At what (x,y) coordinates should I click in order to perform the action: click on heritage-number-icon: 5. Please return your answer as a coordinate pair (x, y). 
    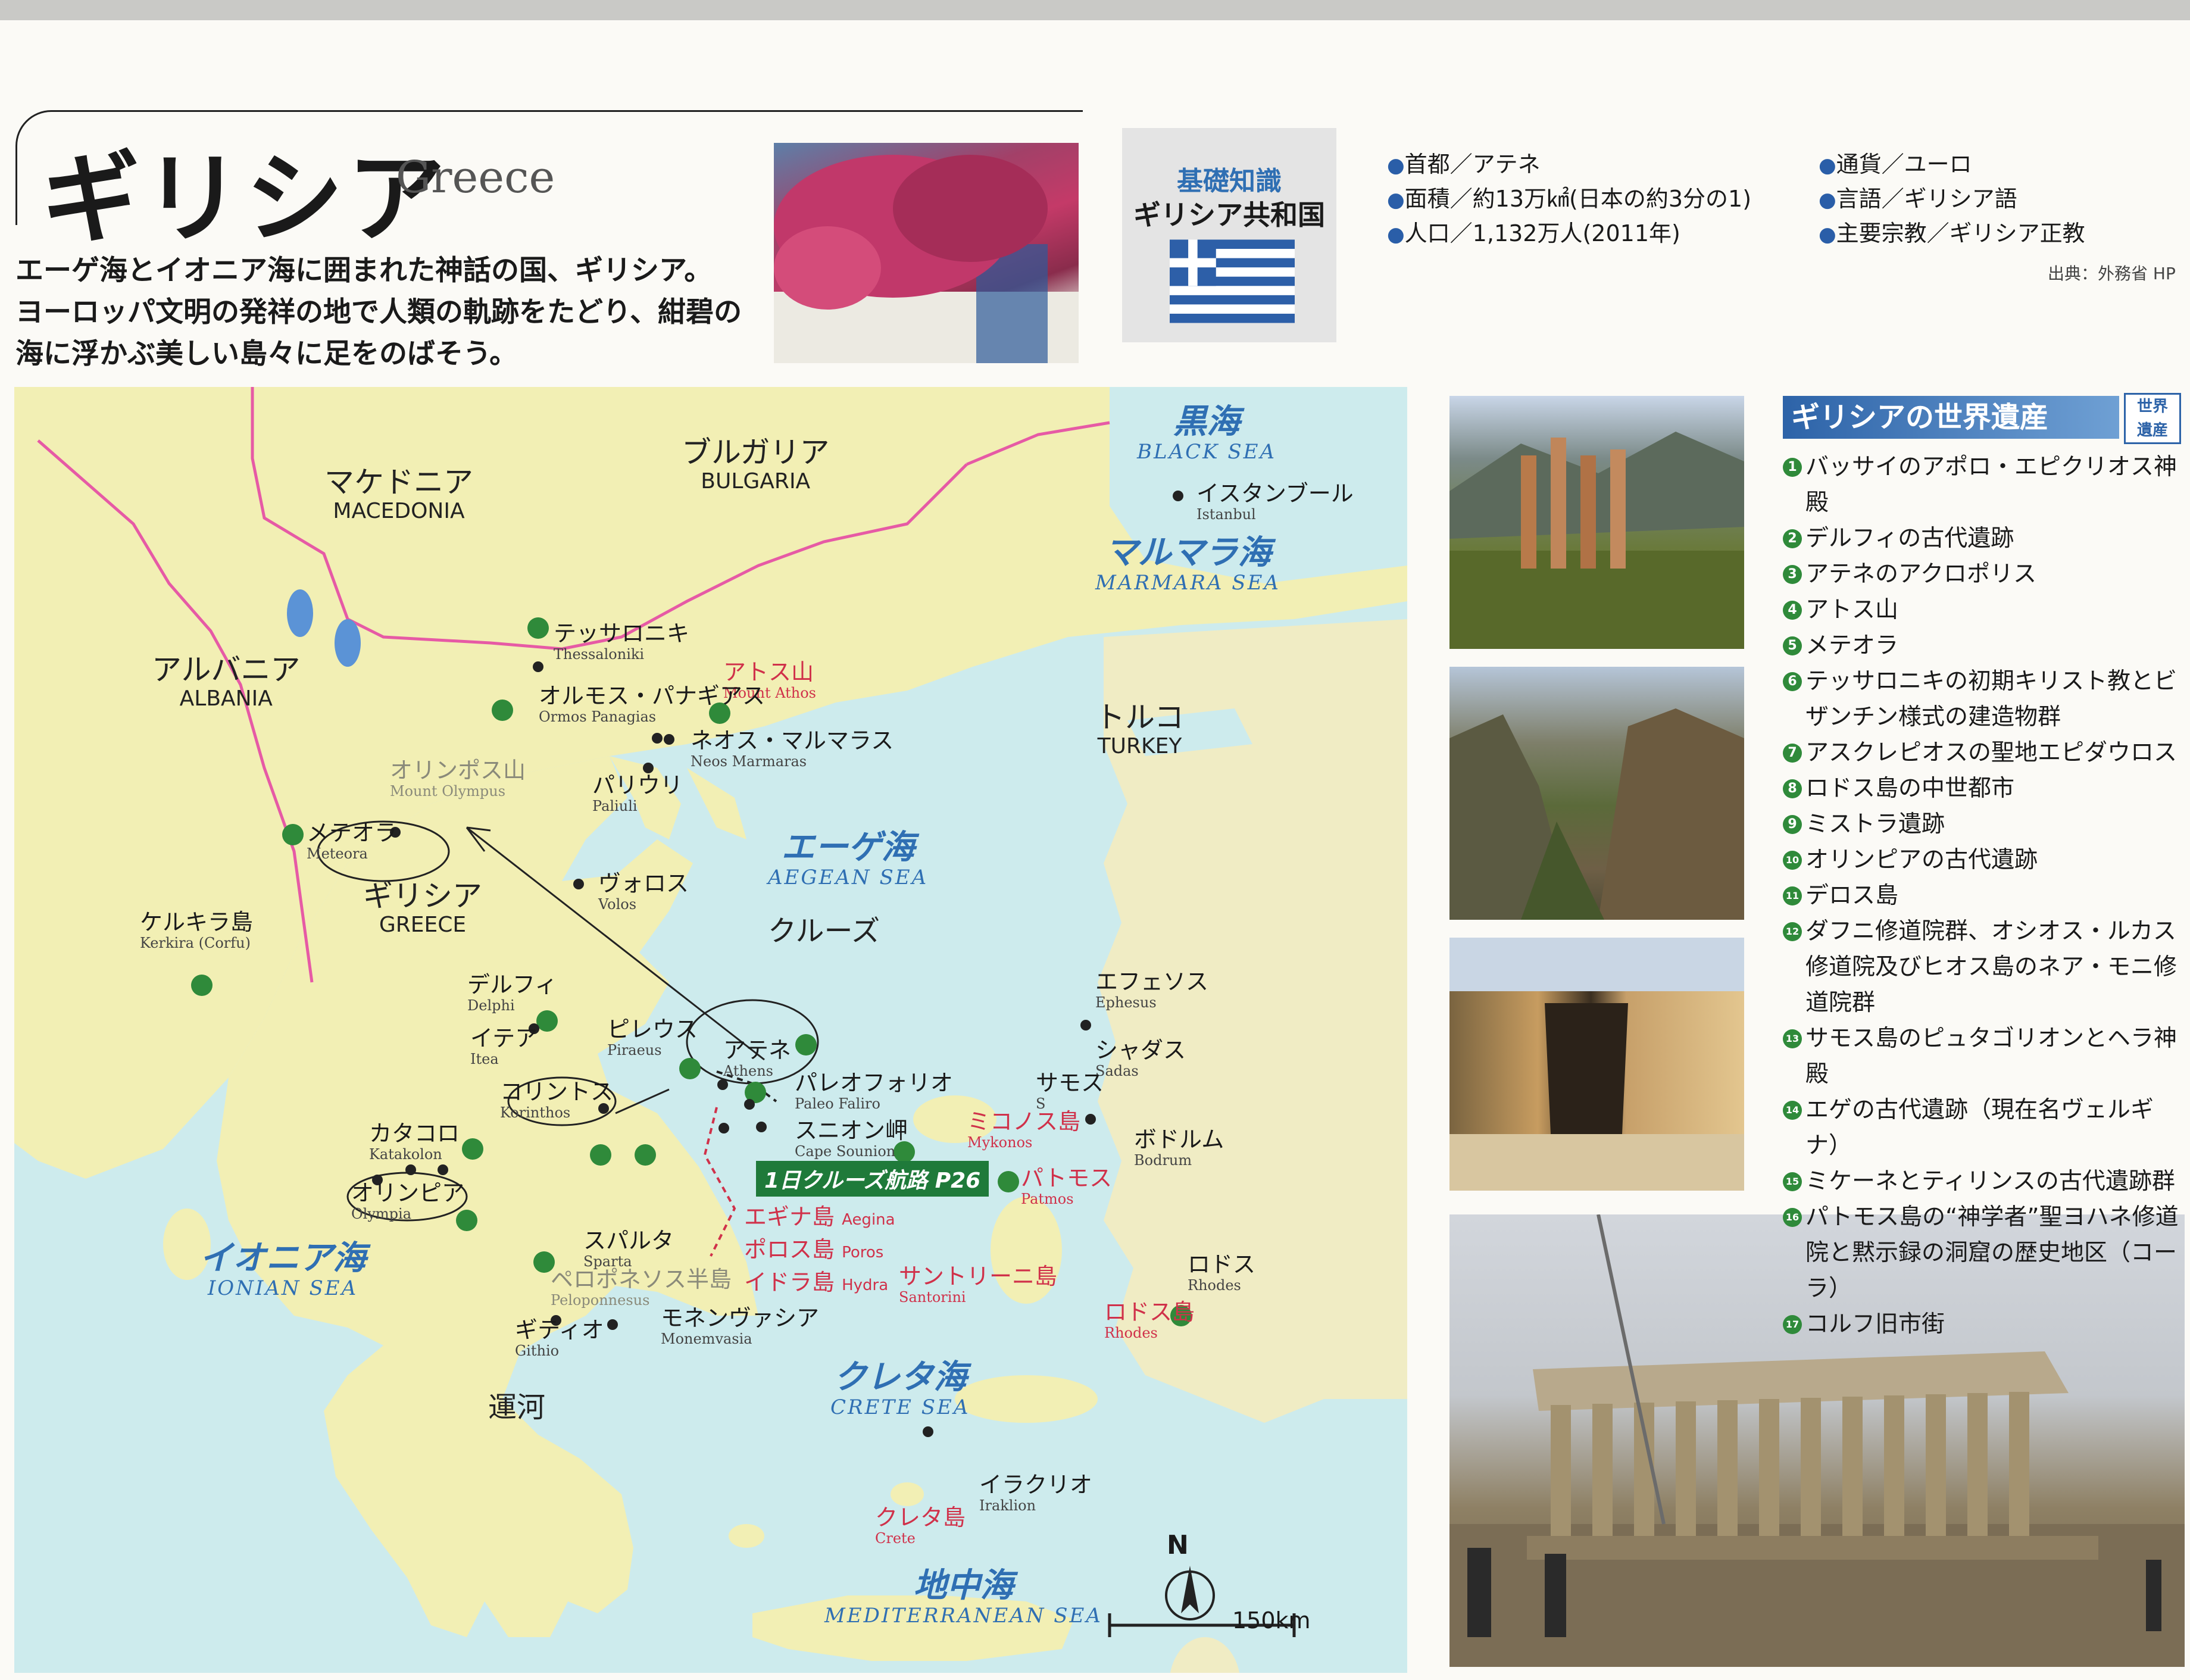
    Looking at the image, I should click on (1792, 645).